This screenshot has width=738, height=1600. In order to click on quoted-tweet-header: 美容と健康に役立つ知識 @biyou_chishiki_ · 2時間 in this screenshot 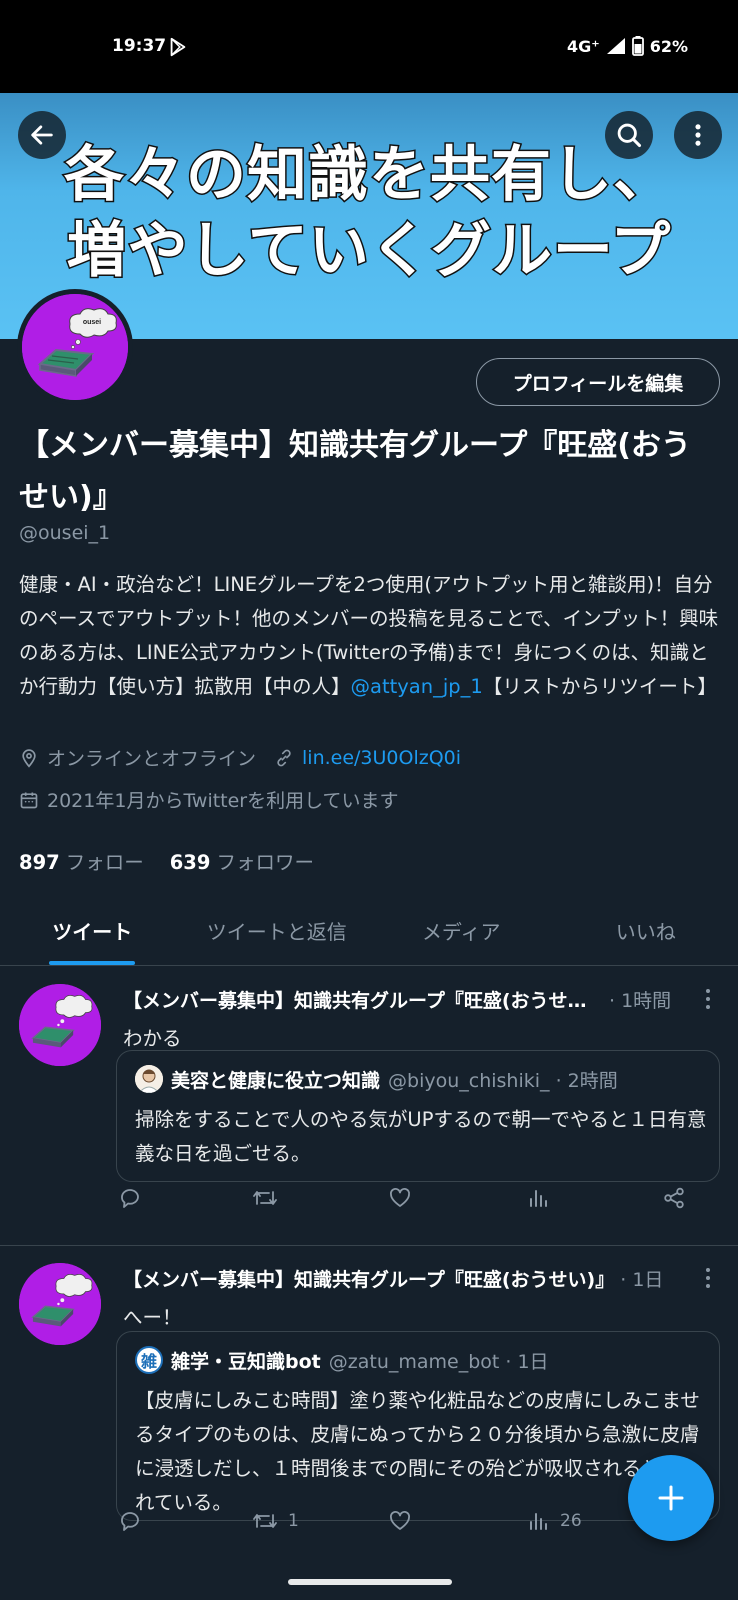, I will do `click(376, 1079)`.